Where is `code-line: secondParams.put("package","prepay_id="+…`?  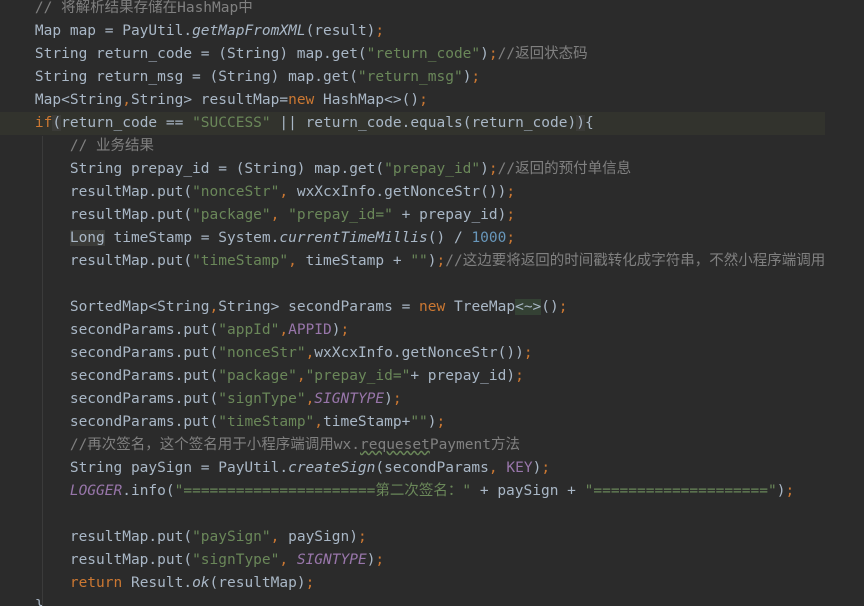 code-line: secondParams.put("package","prepay_id="+… is located at coordinates (412, 376).